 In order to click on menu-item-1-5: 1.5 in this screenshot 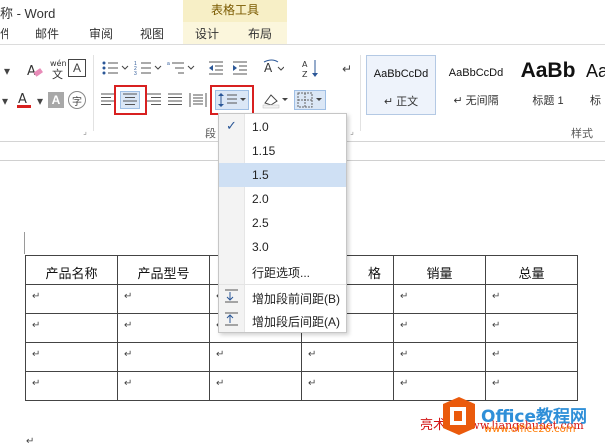, I will do `click(282, 175)`.